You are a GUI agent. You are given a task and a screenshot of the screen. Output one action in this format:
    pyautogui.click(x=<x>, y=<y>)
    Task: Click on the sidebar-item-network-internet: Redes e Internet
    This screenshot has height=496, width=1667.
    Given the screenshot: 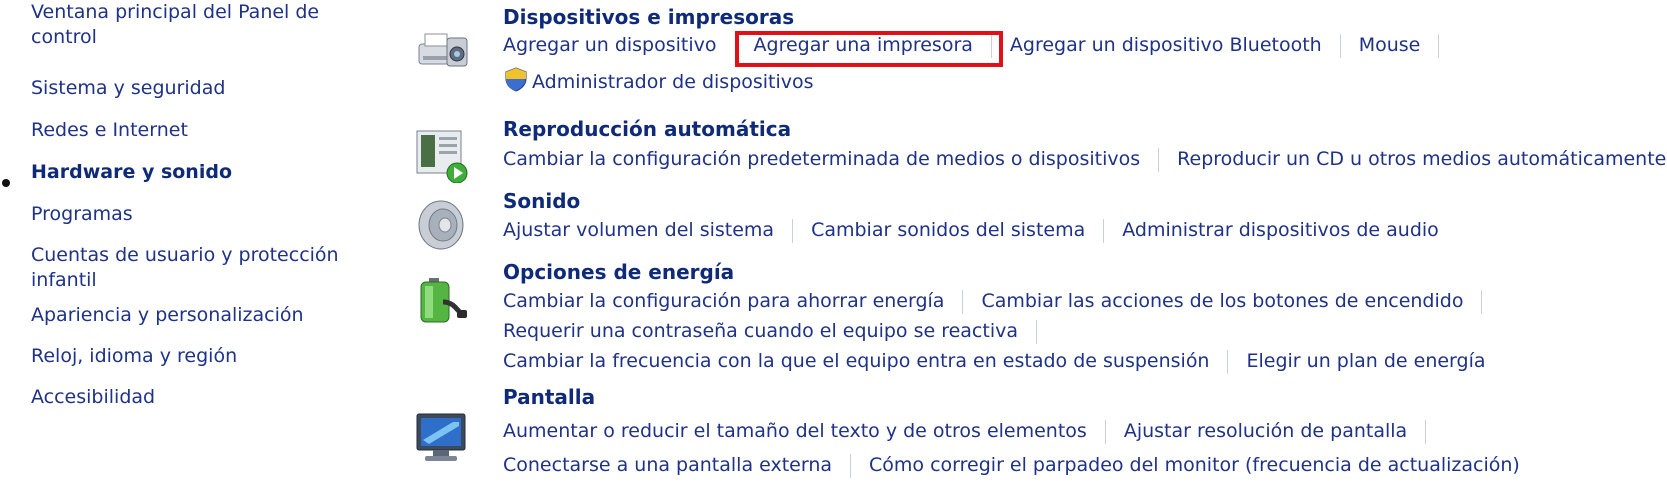 What is the action you would take?
    pyautogui.click(x=196, y=130)
    